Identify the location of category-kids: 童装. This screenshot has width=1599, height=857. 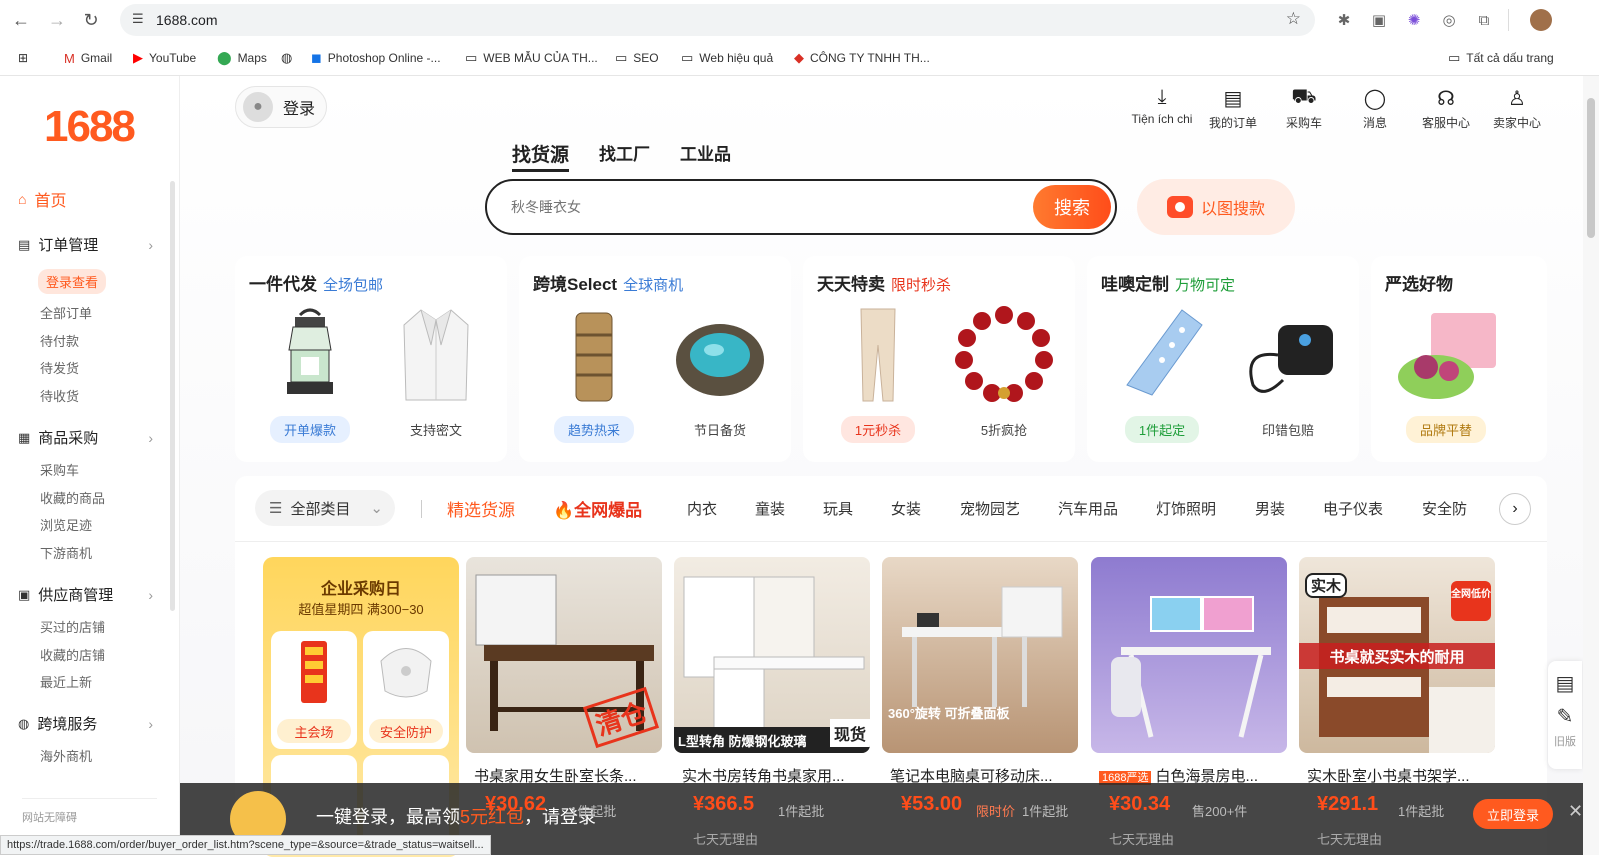
(770, 508).